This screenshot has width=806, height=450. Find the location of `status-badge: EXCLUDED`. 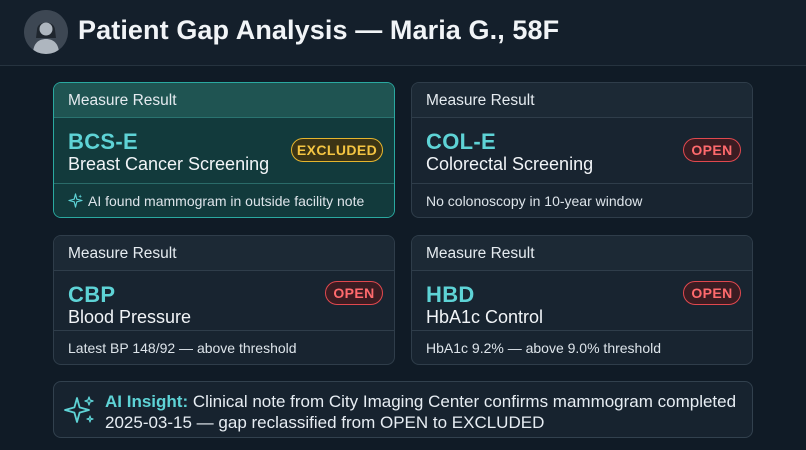

status-badge: EXCLUDED is located at coordinates (337, 150).